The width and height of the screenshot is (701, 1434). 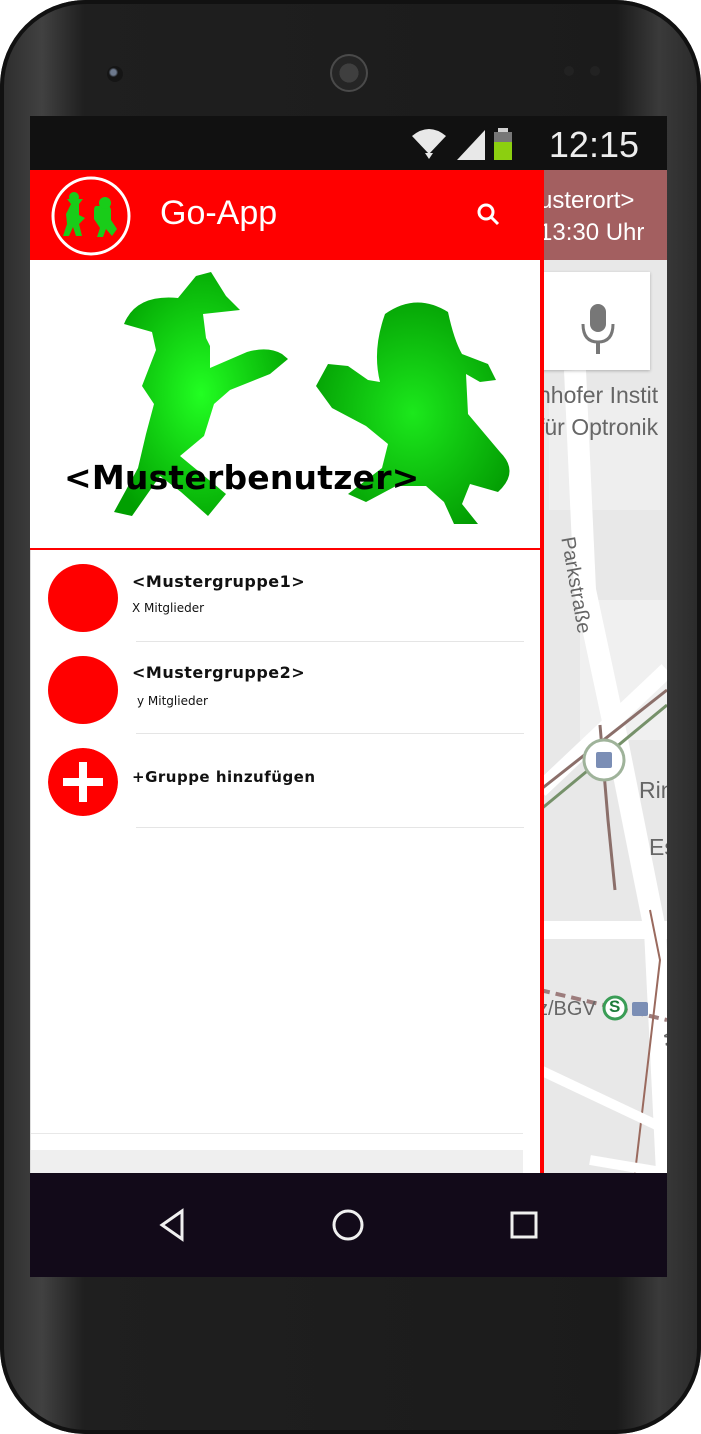 I want to click on android-nav-bar, so click(x=348, y=1225).